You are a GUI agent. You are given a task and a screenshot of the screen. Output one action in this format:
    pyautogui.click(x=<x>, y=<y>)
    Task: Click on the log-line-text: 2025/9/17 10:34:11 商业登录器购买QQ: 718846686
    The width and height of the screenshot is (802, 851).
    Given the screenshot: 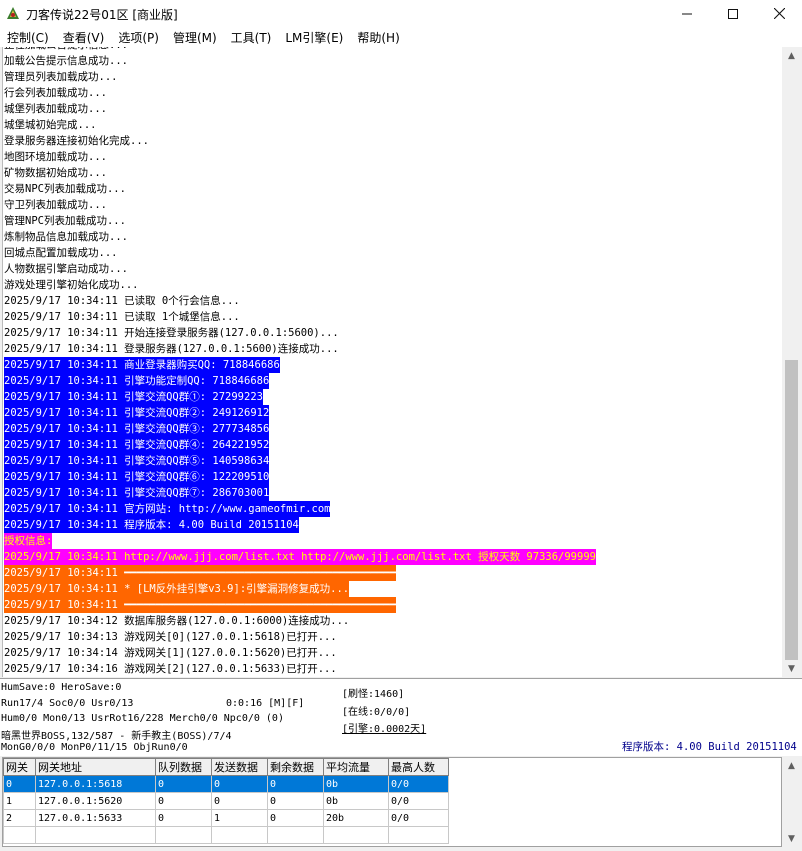 What is the action you would take?
    pyautogui.click(x=142, y=365)
    